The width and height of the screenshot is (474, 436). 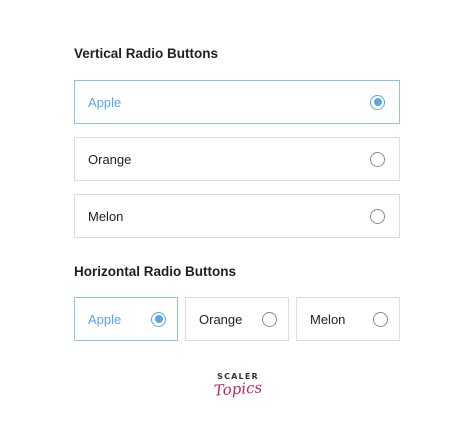 What do you see at coordinates (237, 102) in the screenshot?
I see `vertical-option-apple: Apple` at bounding box center [237, 102].